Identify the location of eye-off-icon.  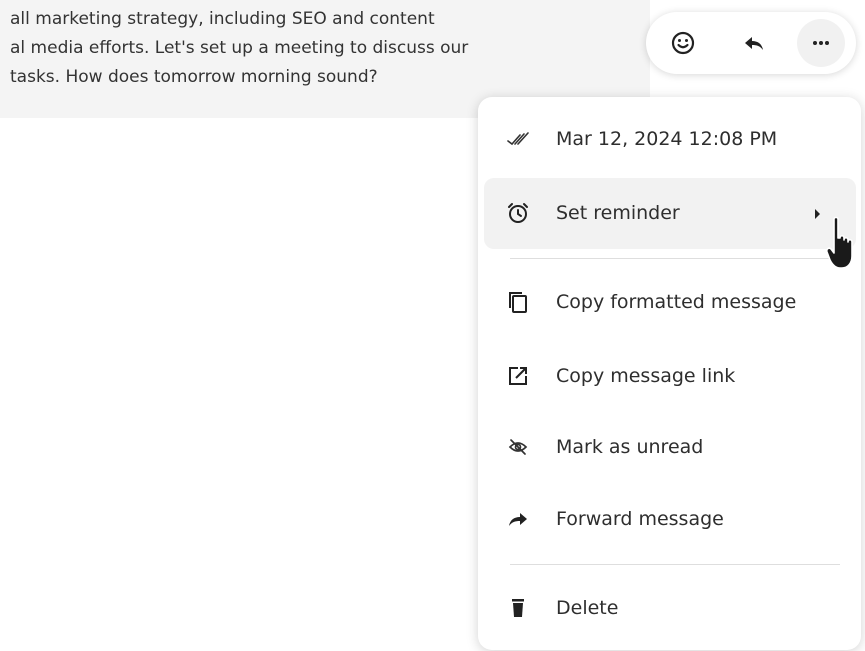
(518, 447).